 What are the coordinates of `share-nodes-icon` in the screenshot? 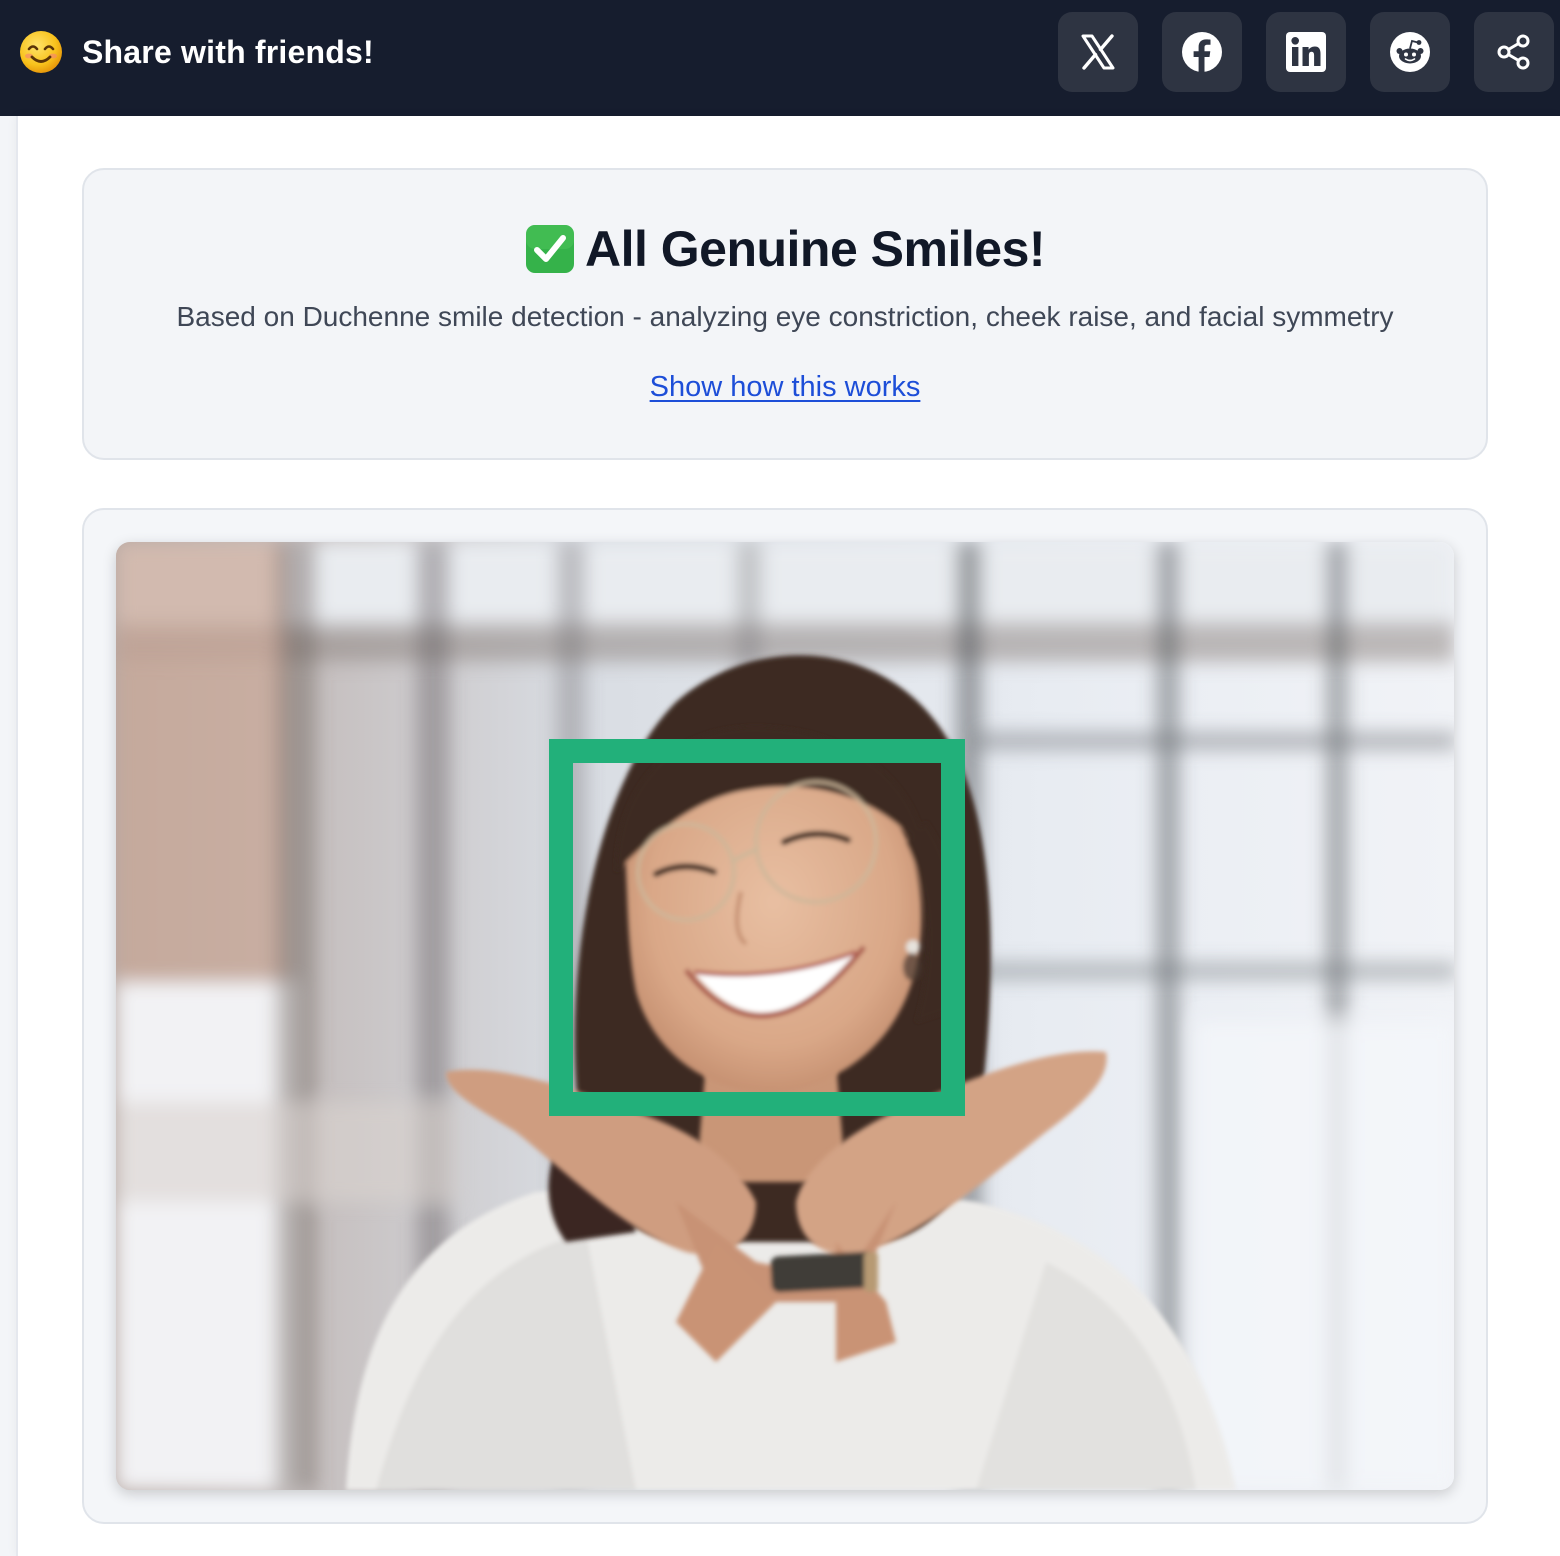 It's located at (1513, 52).